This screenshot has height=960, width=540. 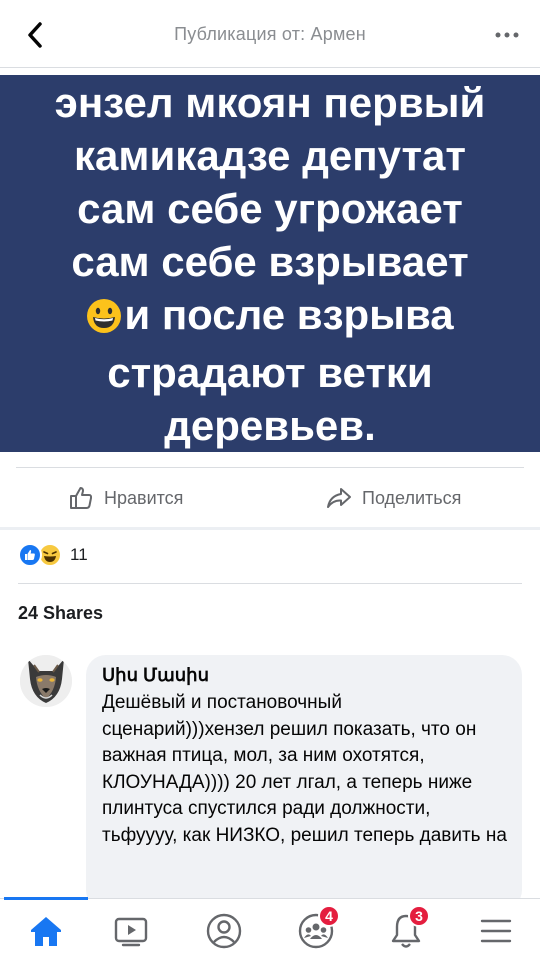 I want to click on grinning-face-icon, so click(x=104, y=319).